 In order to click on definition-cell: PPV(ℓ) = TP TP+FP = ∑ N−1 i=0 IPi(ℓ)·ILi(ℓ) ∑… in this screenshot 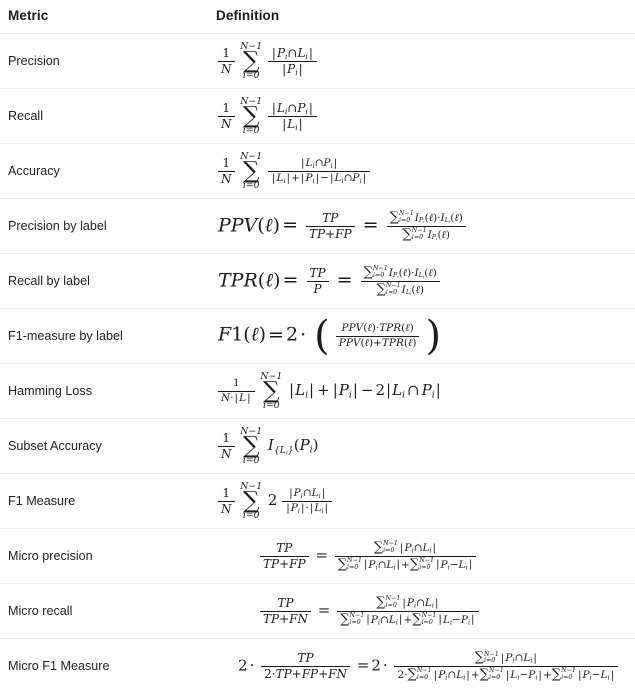, I will do `click(421, 226)`.